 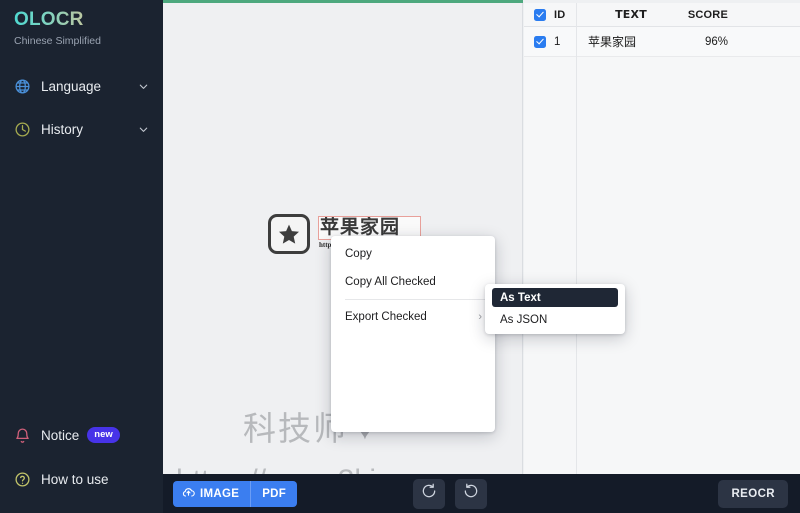 I want to click on sidebar-item-label-language: Language, so click(x=71, y=86).